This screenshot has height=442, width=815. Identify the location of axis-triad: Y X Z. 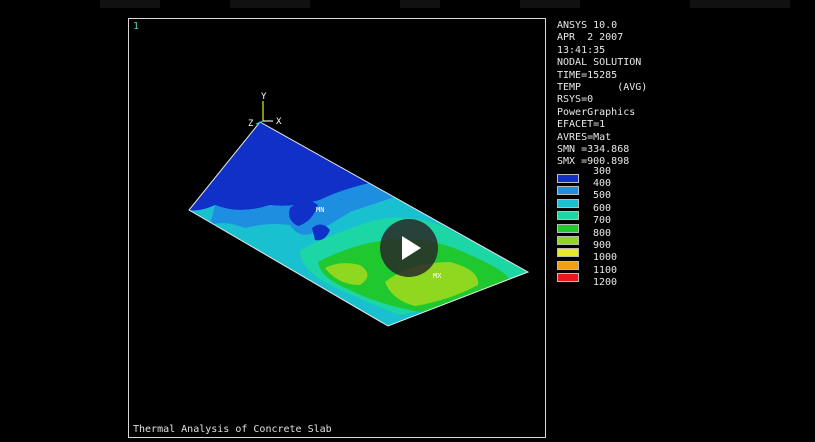
(265, 110).